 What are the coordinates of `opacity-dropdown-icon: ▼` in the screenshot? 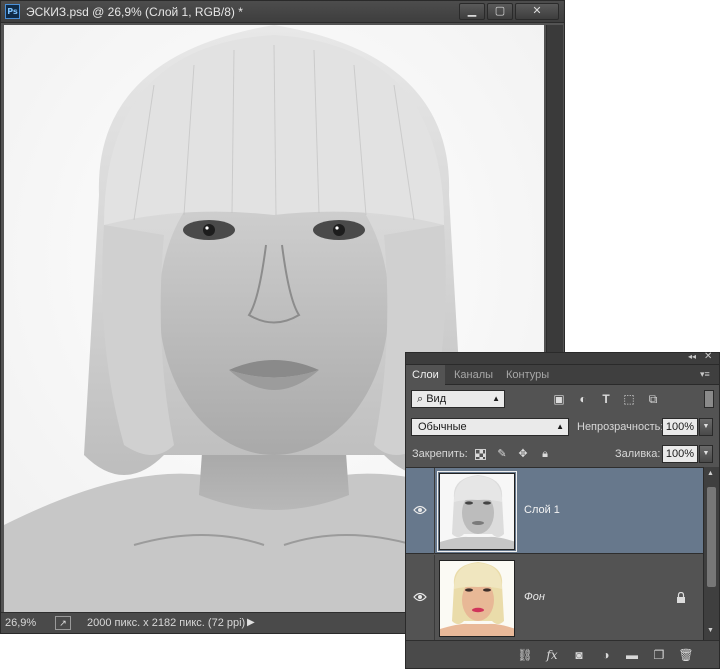 It's located at (706, 427).